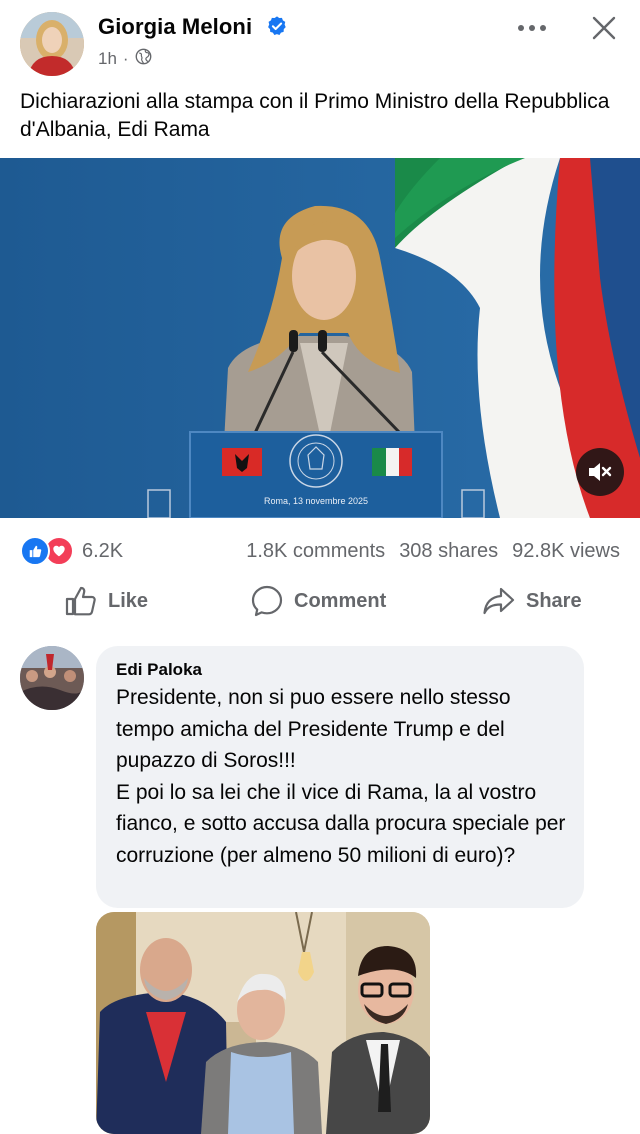  I want to click on mute-button, so click(600, 472).